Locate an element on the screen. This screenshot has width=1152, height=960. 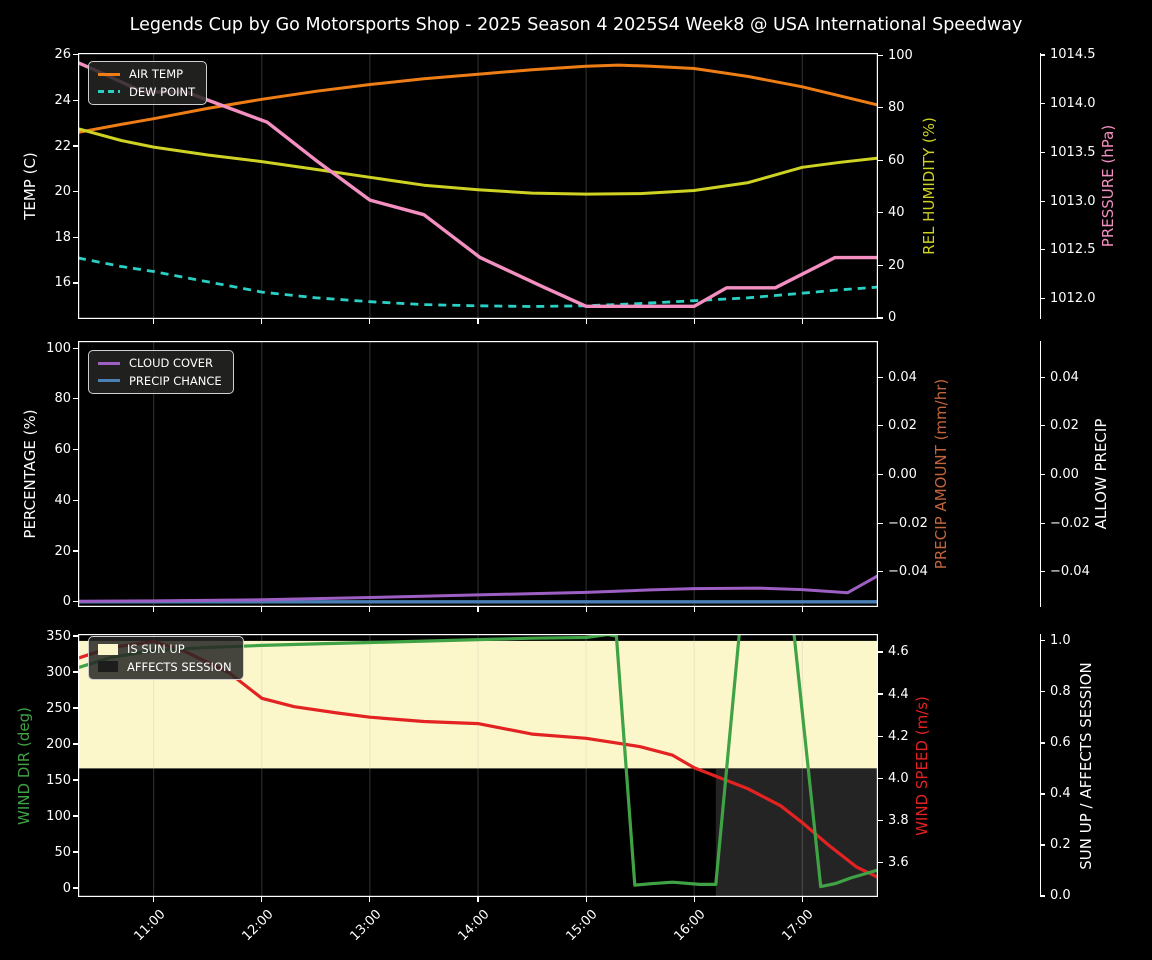
y-tick-label: 0.04 is located at coordinates (1064, 377).